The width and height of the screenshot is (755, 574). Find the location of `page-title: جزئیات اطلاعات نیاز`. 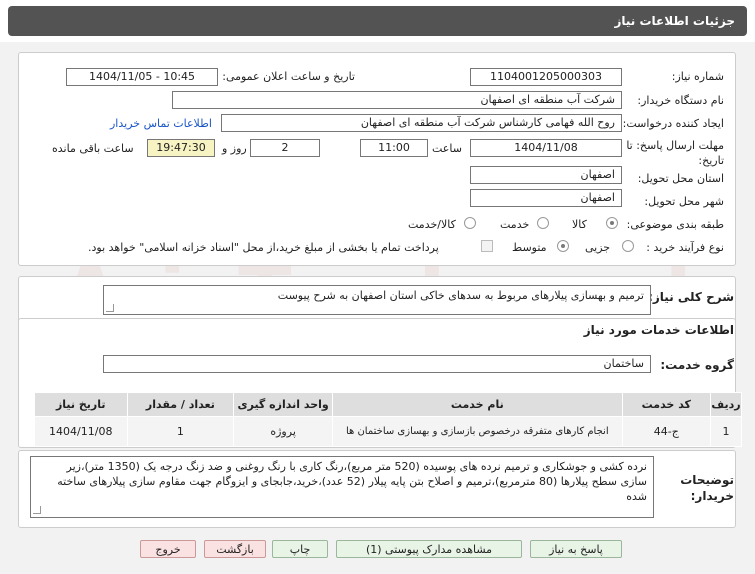

page-title: جزئیات اطلاعات نیاز is located at coordinates (377, 21).